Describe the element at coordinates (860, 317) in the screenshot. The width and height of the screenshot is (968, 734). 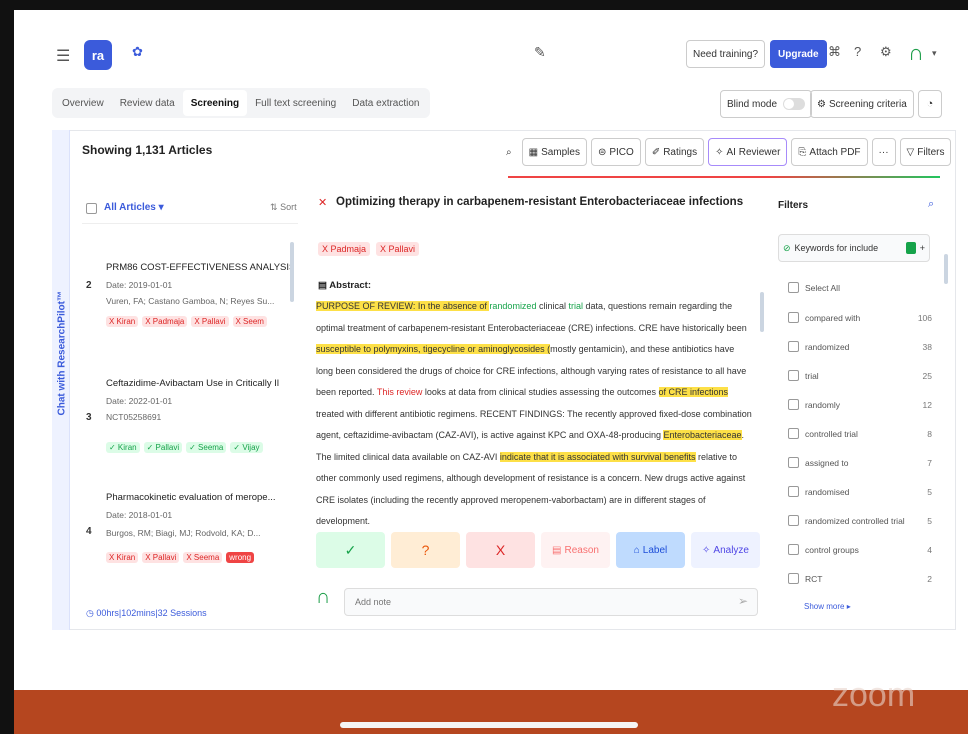
I see `filter-item: compared with 106` at that location.